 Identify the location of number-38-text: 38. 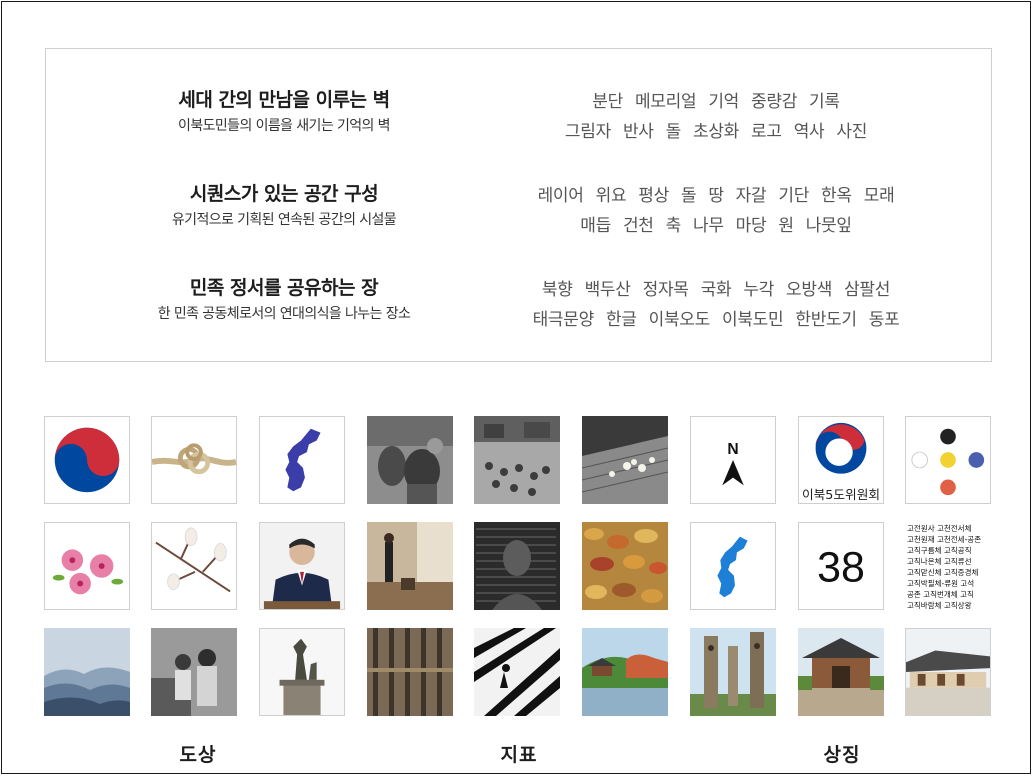
(841, 568).